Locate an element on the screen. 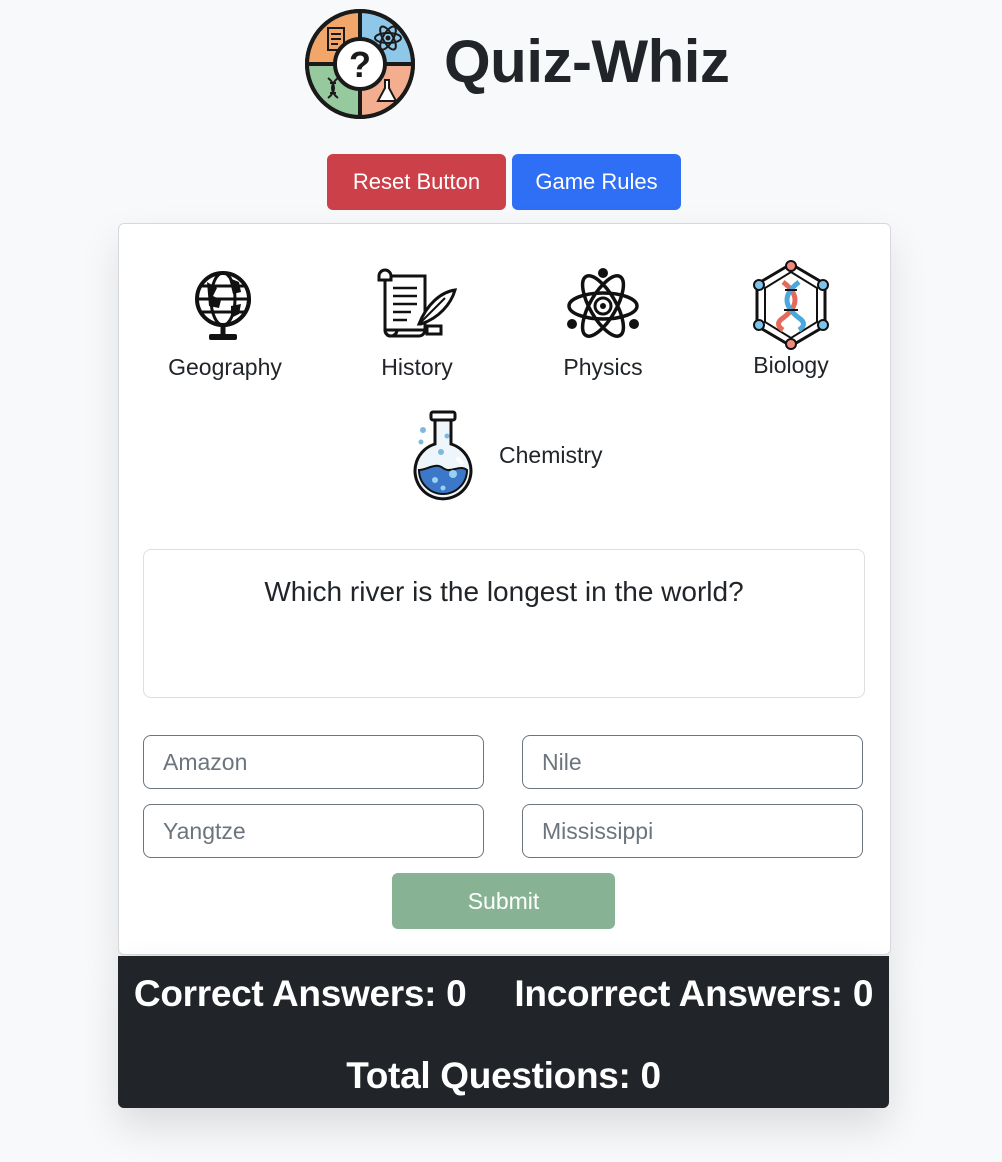  correct-answers: Correct Answers: 0 is located at coordinates (300, 994).